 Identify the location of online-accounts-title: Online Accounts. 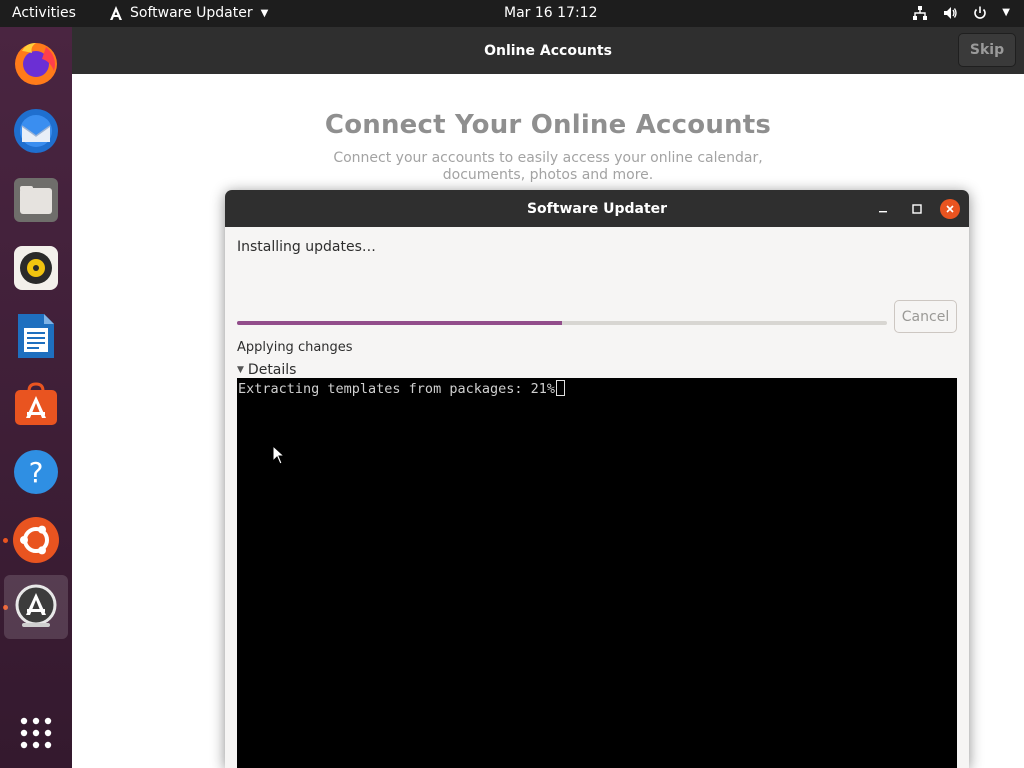
(548, 50).